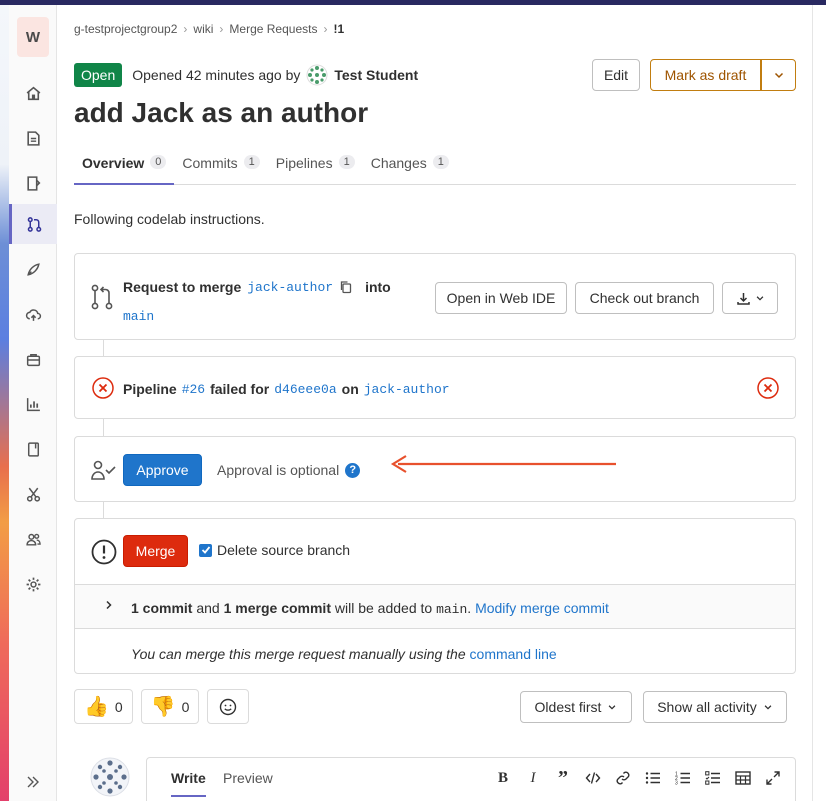 This screenshot has height=801, width=826. I want to click on sidebar-item-analytics, so click(33, 404).